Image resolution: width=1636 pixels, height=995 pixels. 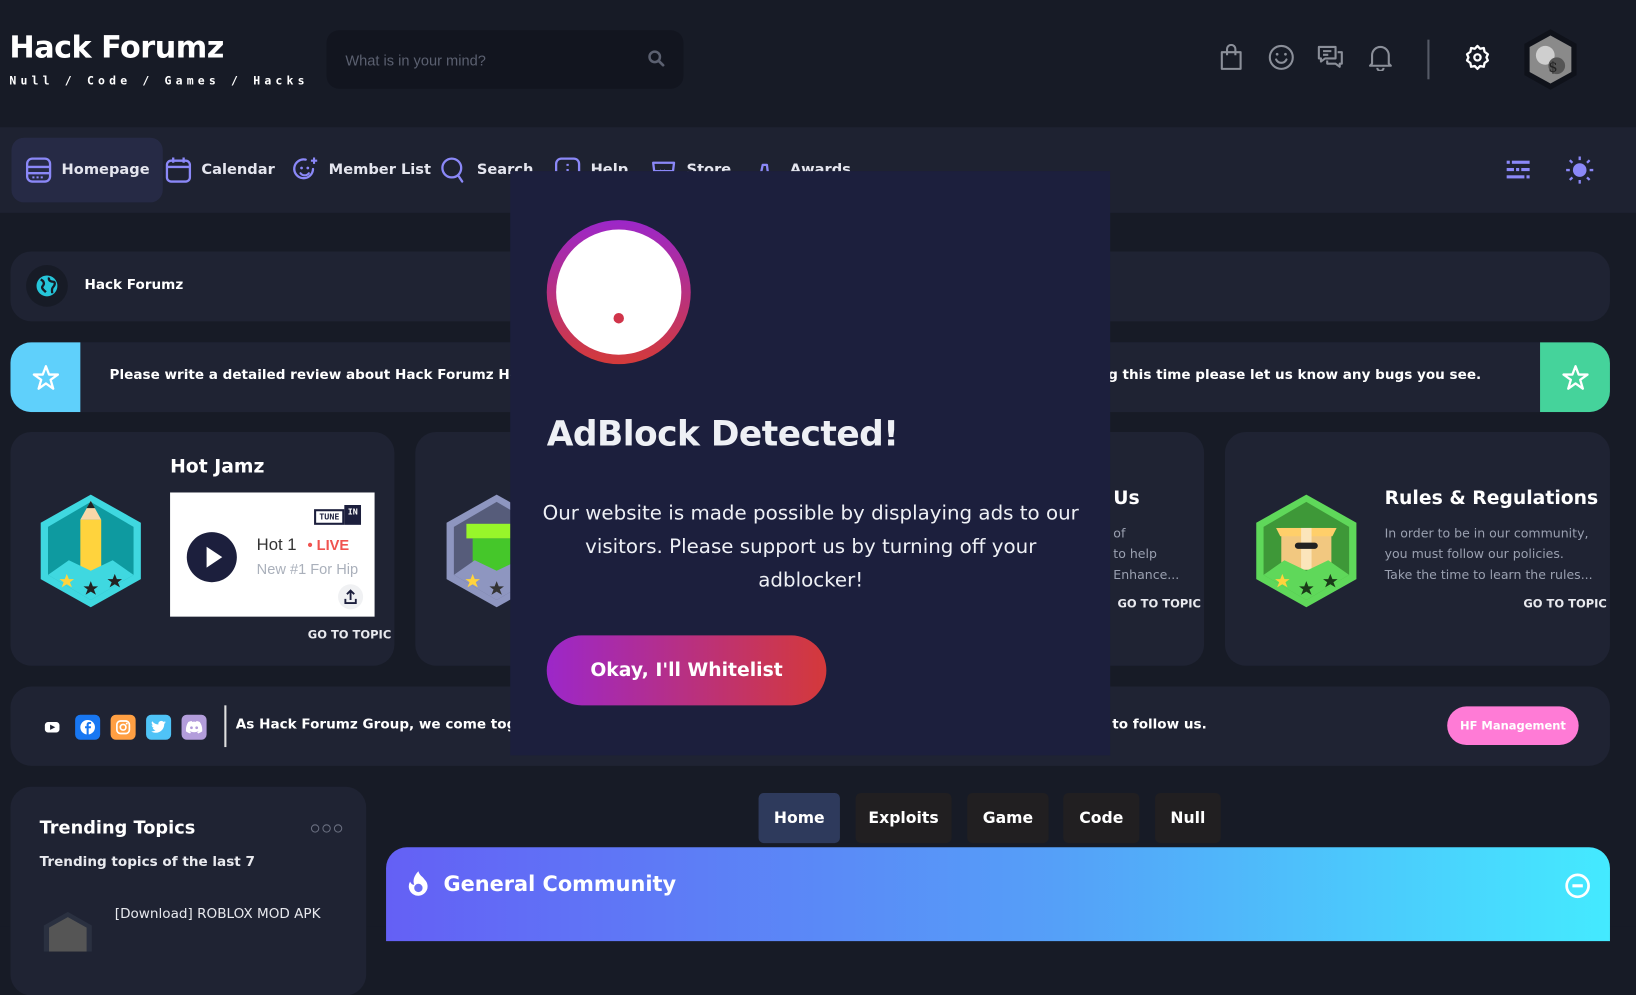 What do you see at coordinates (1101, 818) in the screenshot?
I see `tab-code: Code` at bounding box center [1101, 818].